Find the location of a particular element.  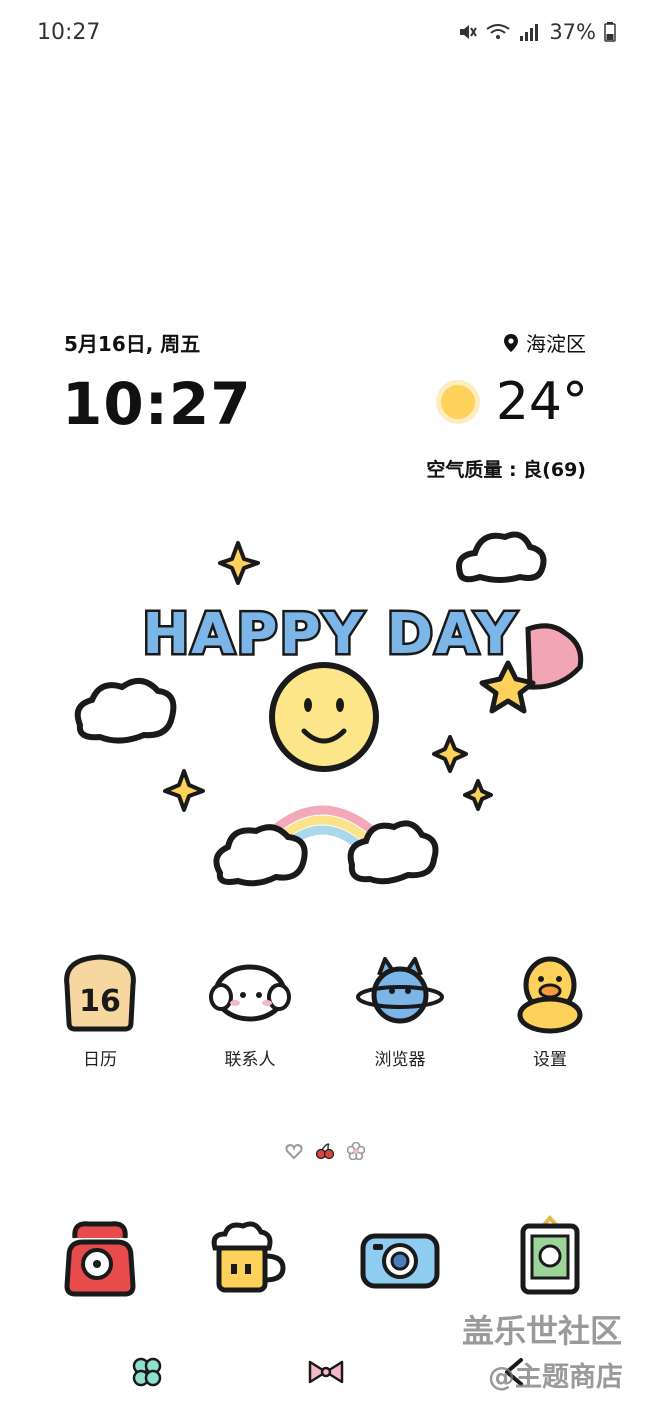

widget-date: 5月16日, 周五 is located at coordinates (132, 342).